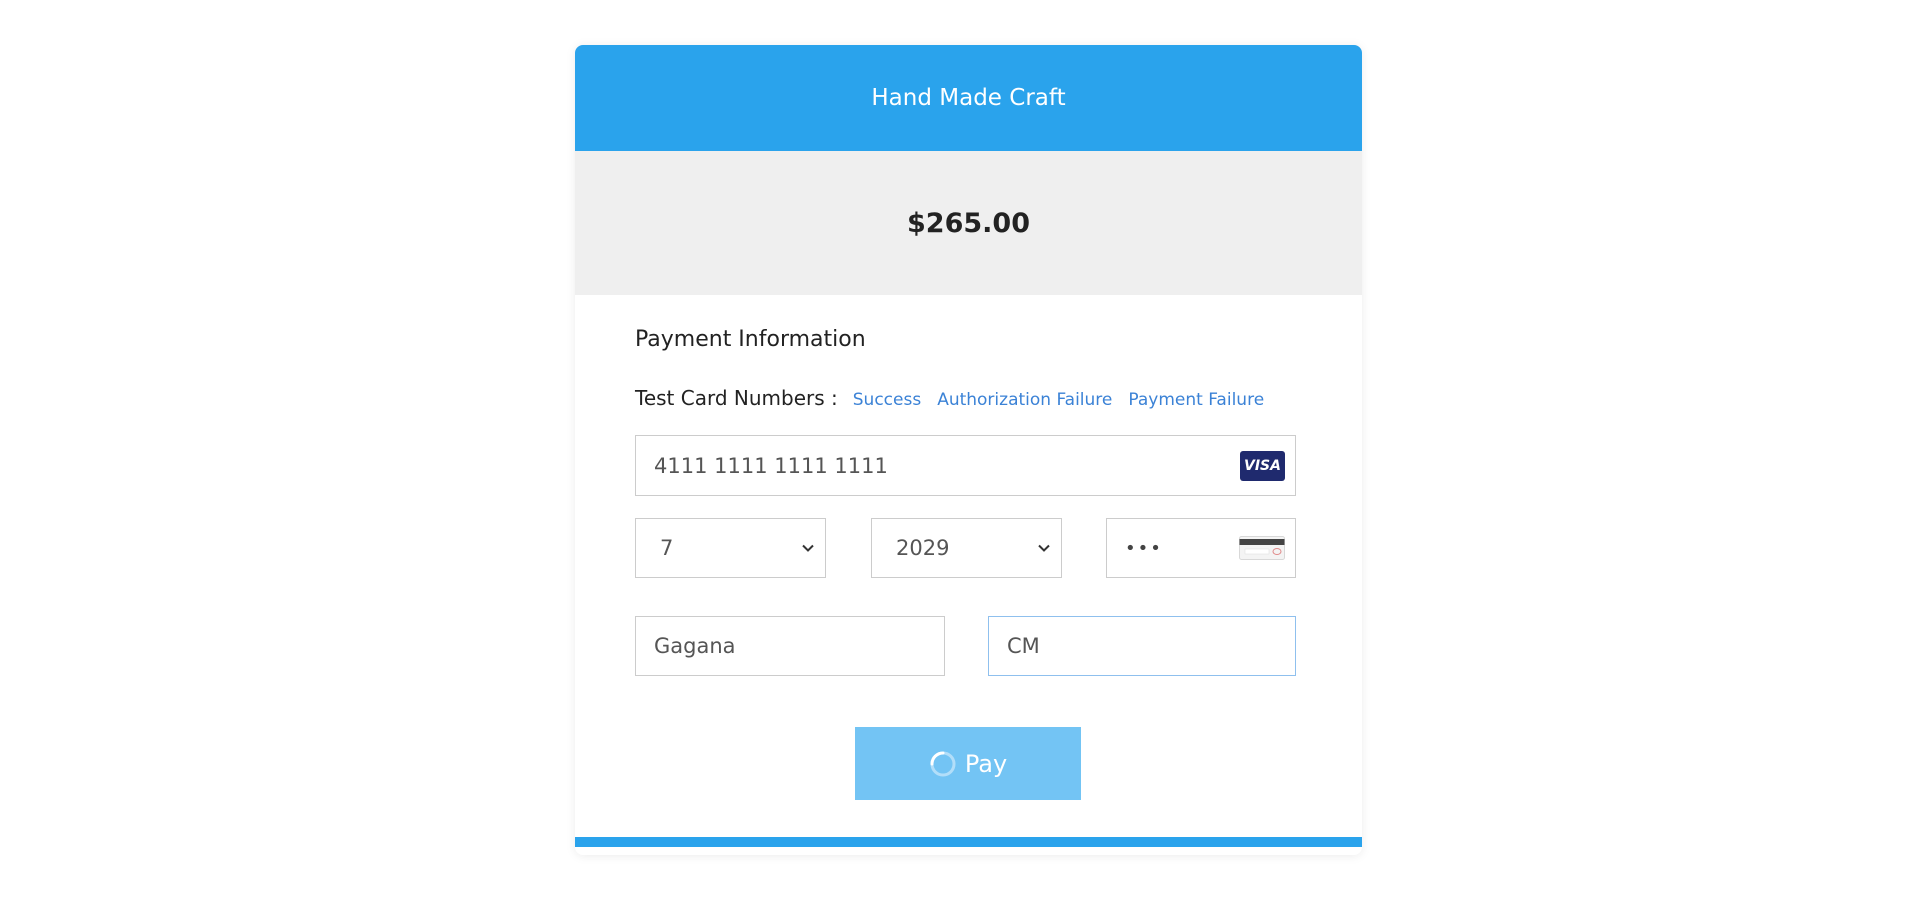  What do you see at coordinates (887, 400) in the screenshot?
I see `test-link-success: Success` at bounding box center [887, 400].